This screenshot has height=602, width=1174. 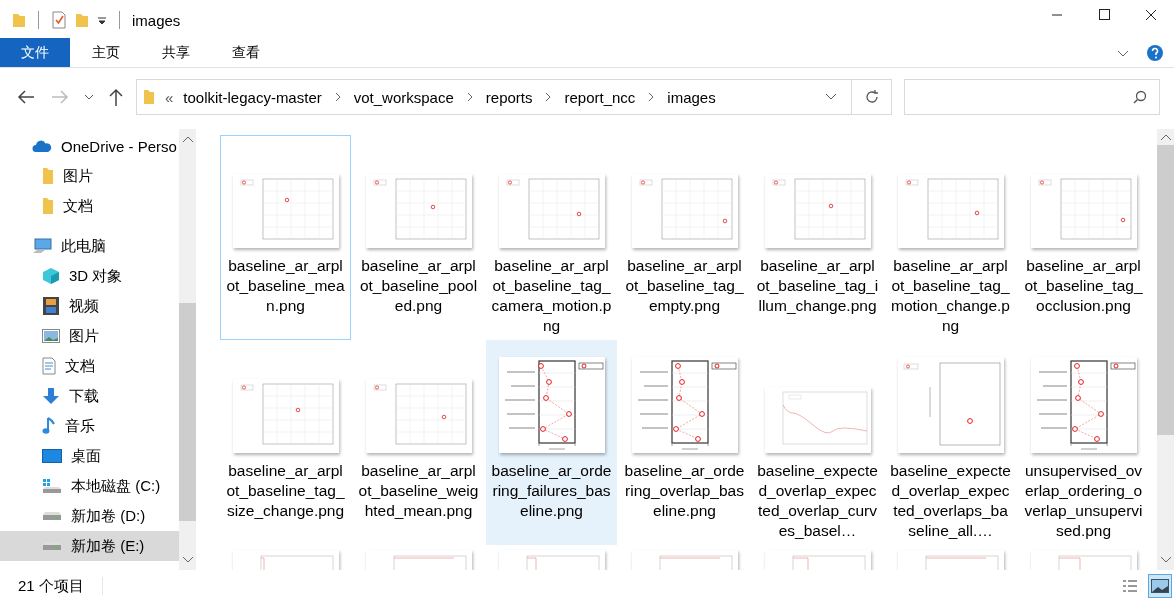 I want to click on nav-item: 本地磁盘 (C:), so click(x=89, y=486).